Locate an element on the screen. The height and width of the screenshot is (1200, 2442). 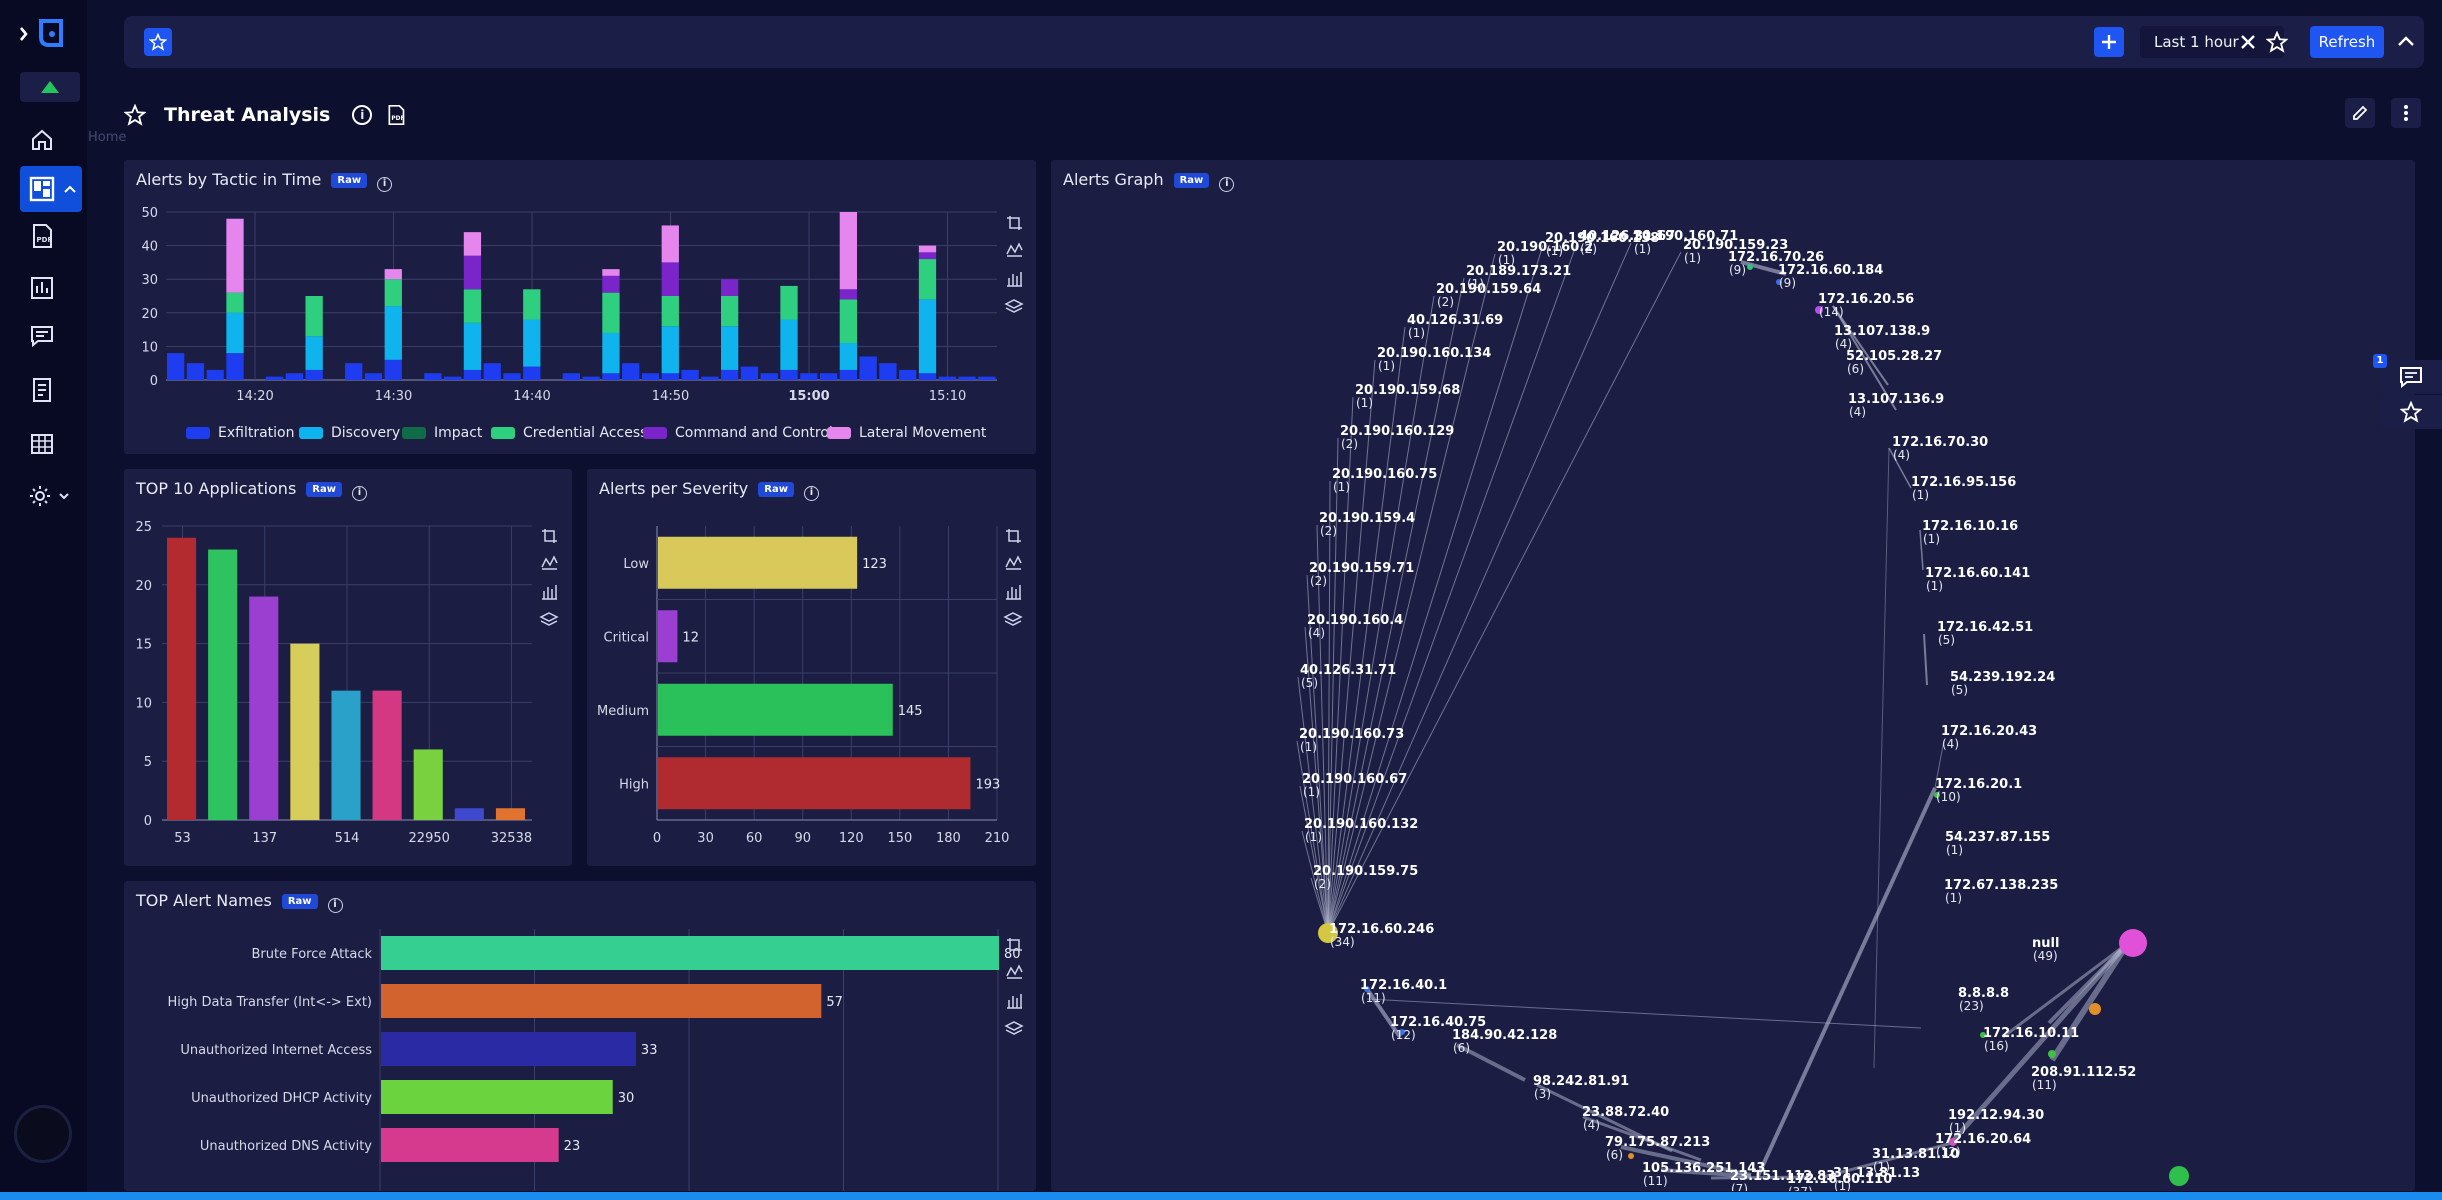
breadcrumb: Home is located at coordinates (107, 137).